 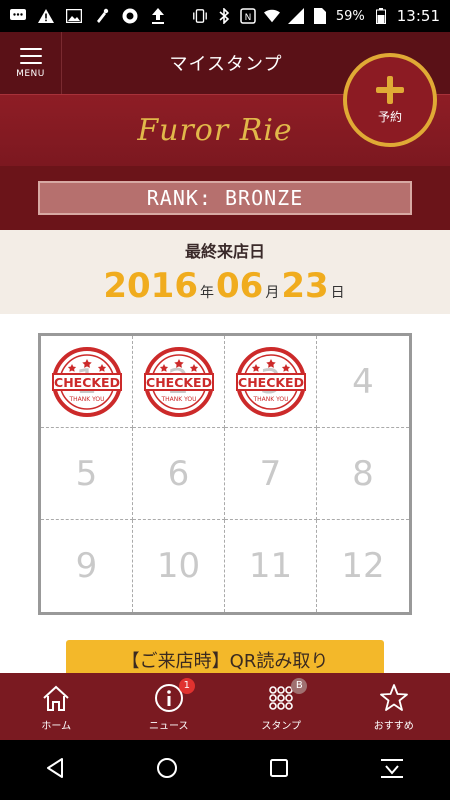 I want to click on stamp-cell-number: 8, so click(x=363, y=473).